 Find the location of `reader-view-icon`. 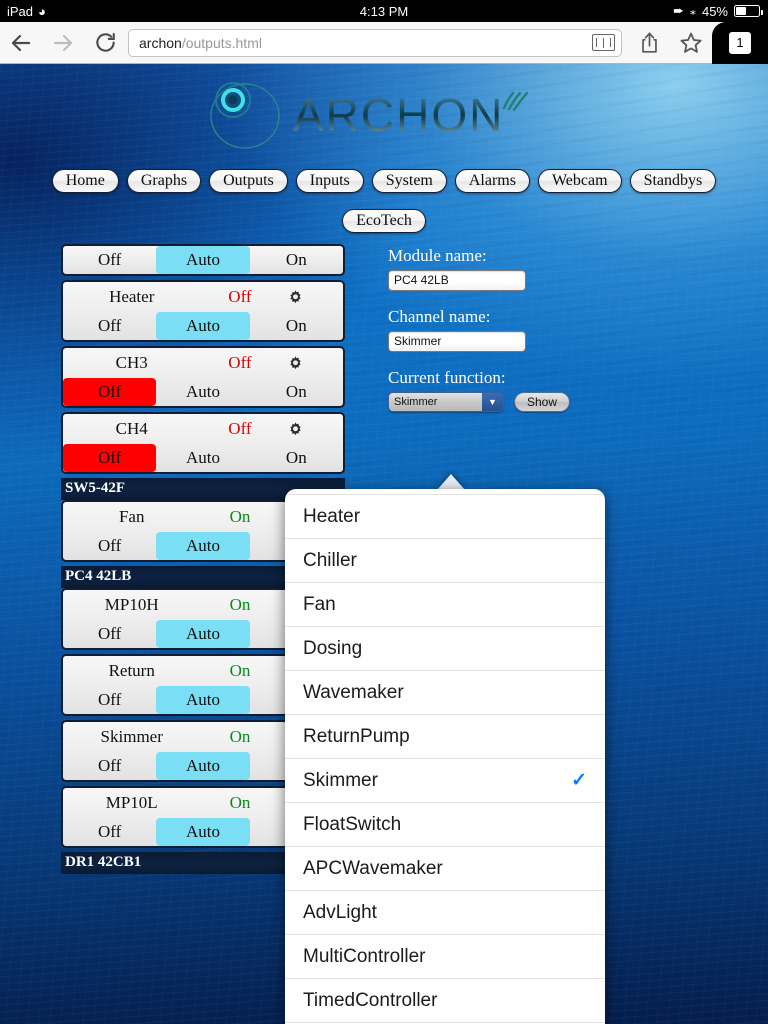

reader-view-icon is located at coordinates (603, 42).